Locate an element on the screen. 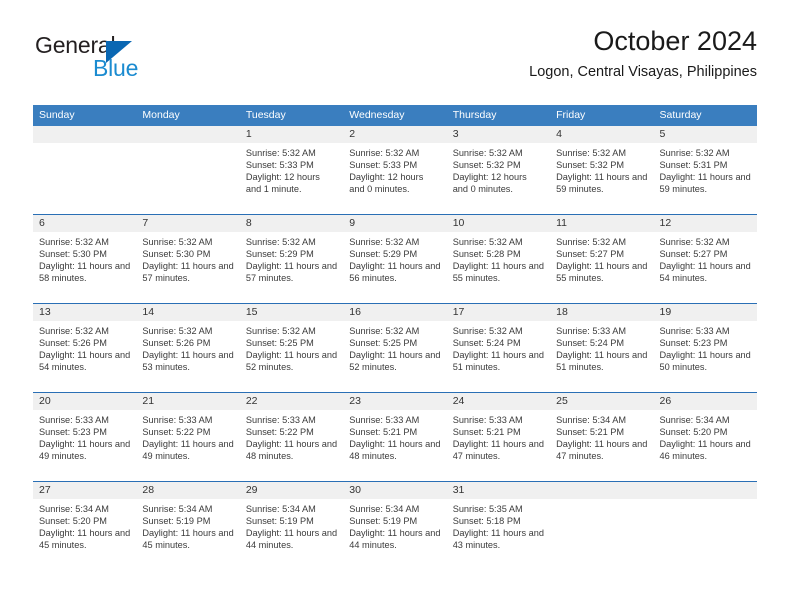 Image resolution: width=792 pixels, height=612 pixels. day-number-band: 20 is located at coordinates (85, 401).